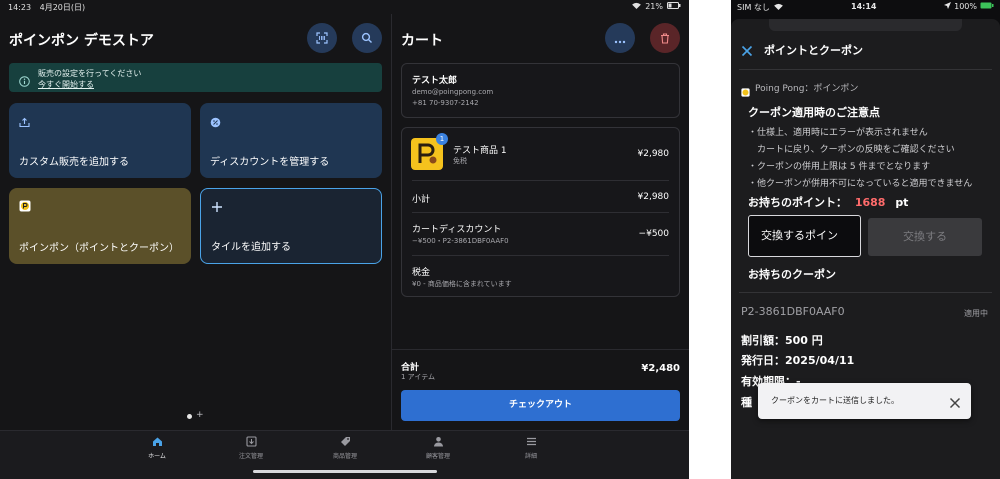  Describe the element at coordinates (460, 161) in the screenshot. I see `product-tax-note: 免税` at that location.